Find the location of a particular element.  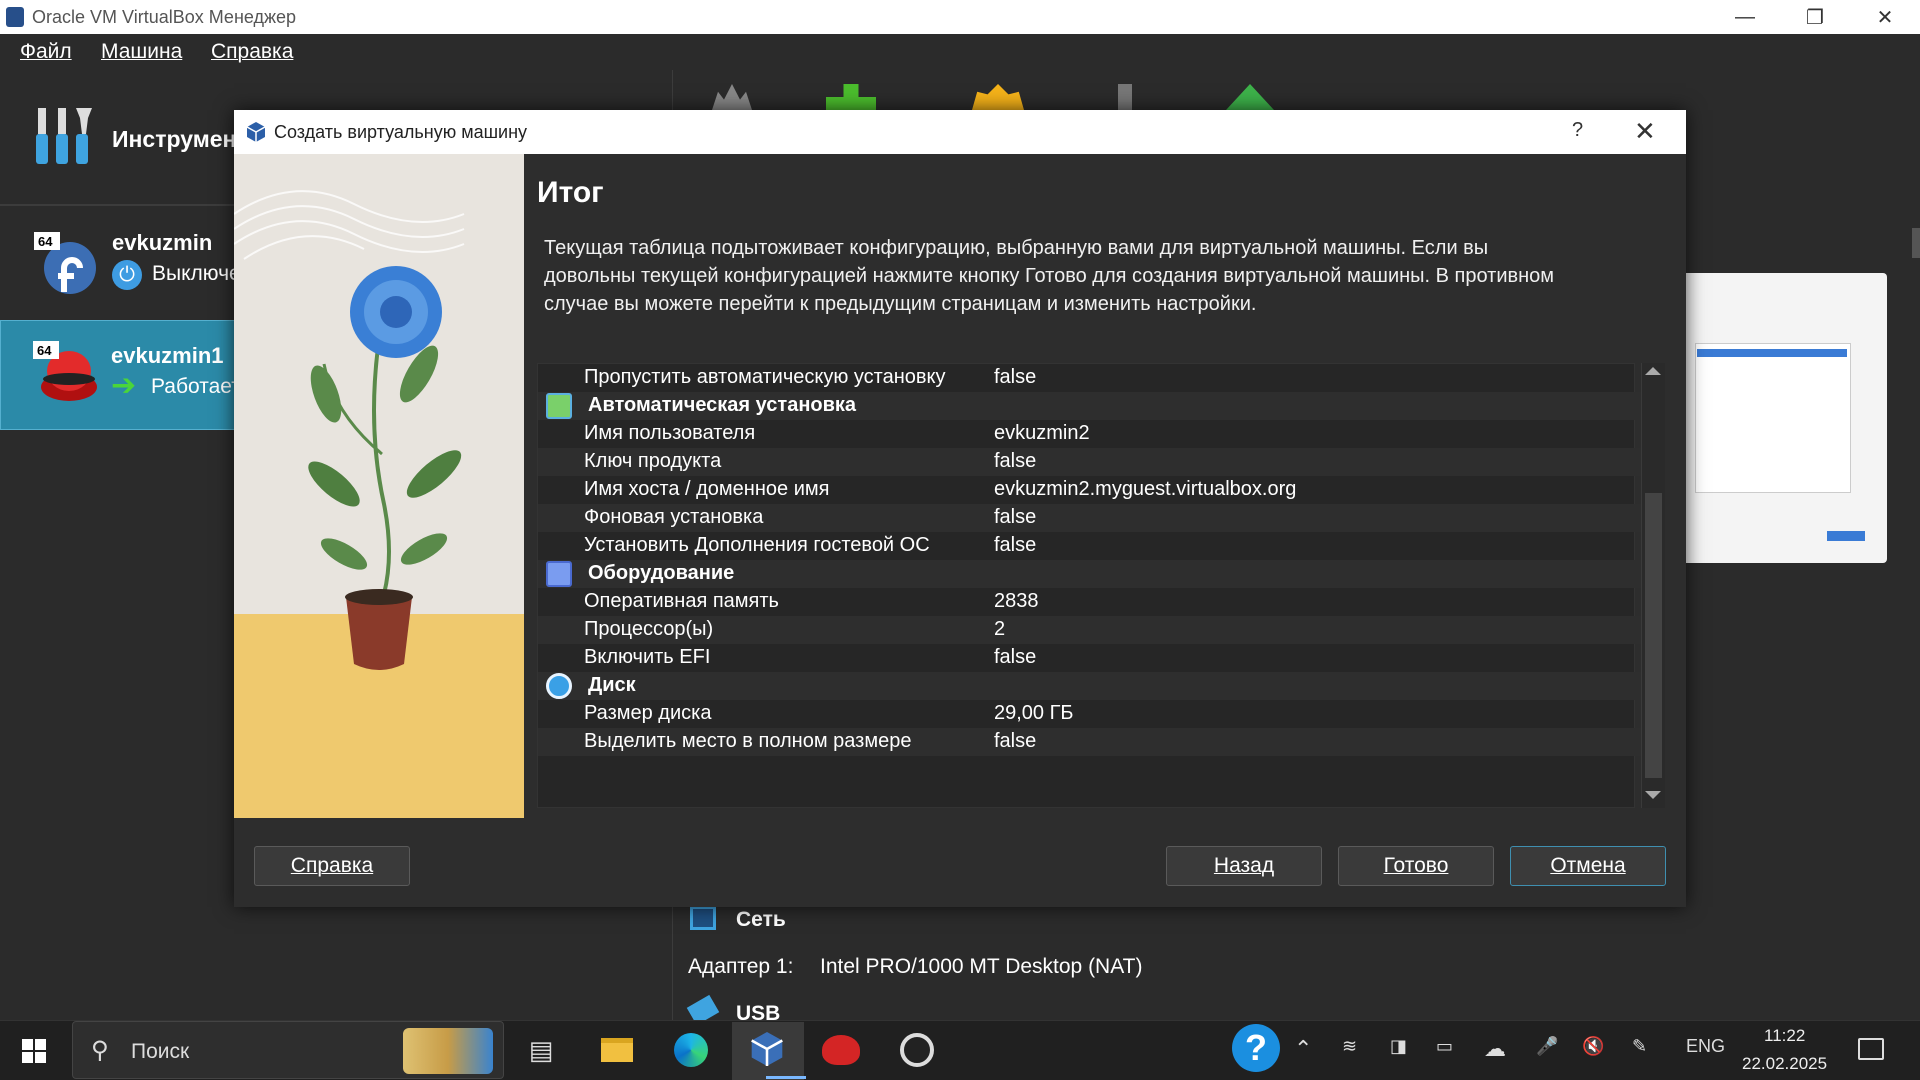

start-button is located at coordinates (34, 1051).